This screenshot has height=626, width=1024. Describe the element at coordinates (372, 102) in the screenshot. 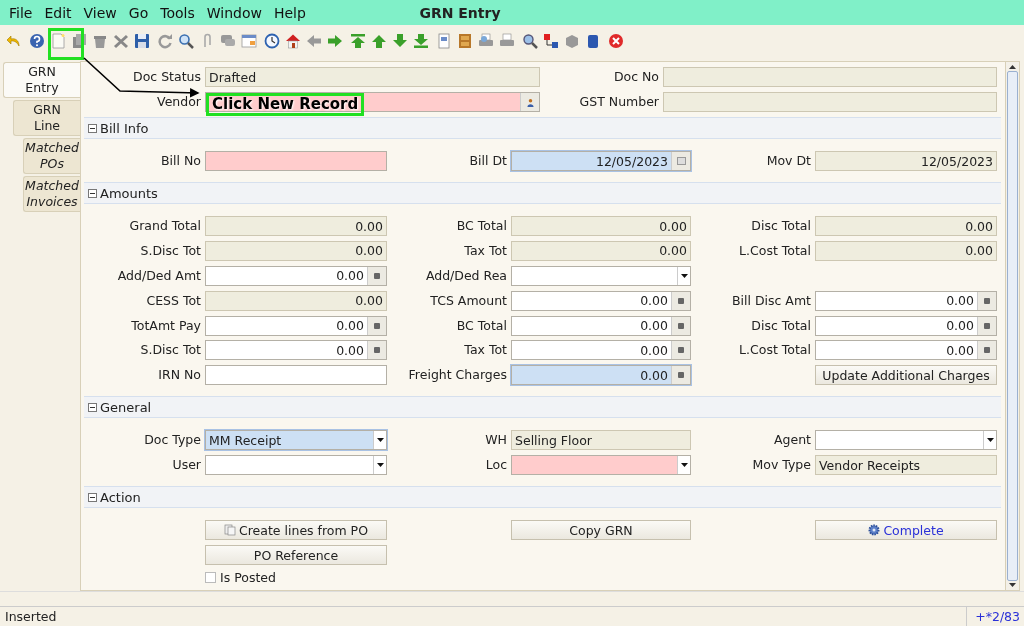

I see `lookup-field` at that location.